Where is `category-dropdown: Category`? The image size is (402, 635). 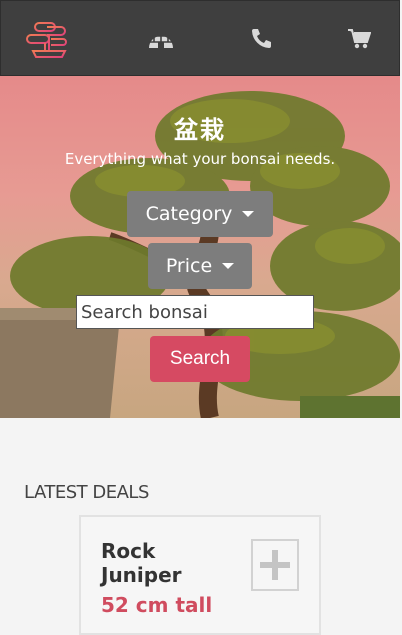
category-dropdown: Category is located at coordinates (200, 214).